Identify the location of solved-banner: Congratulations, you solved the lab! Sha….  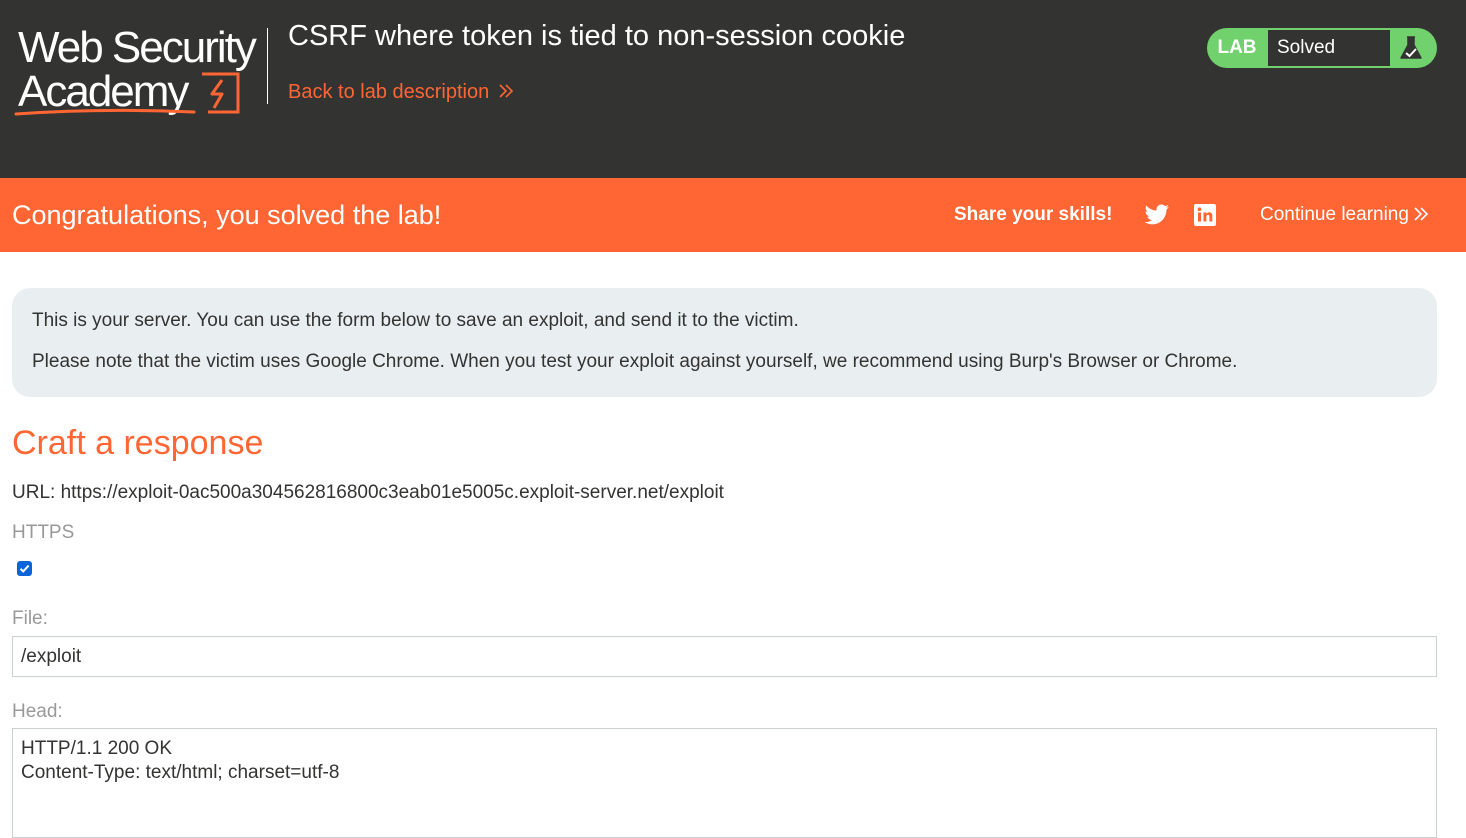
(733, 215).